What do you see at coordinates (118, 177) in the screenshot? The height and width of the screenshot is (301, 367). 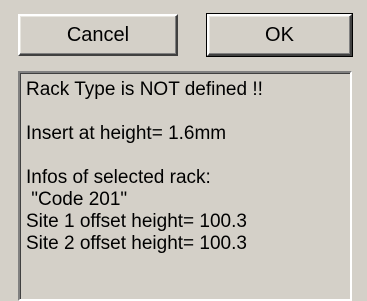 I see `selected-rack-header: Infos of selected rack:` at bounding box center [118, 177].